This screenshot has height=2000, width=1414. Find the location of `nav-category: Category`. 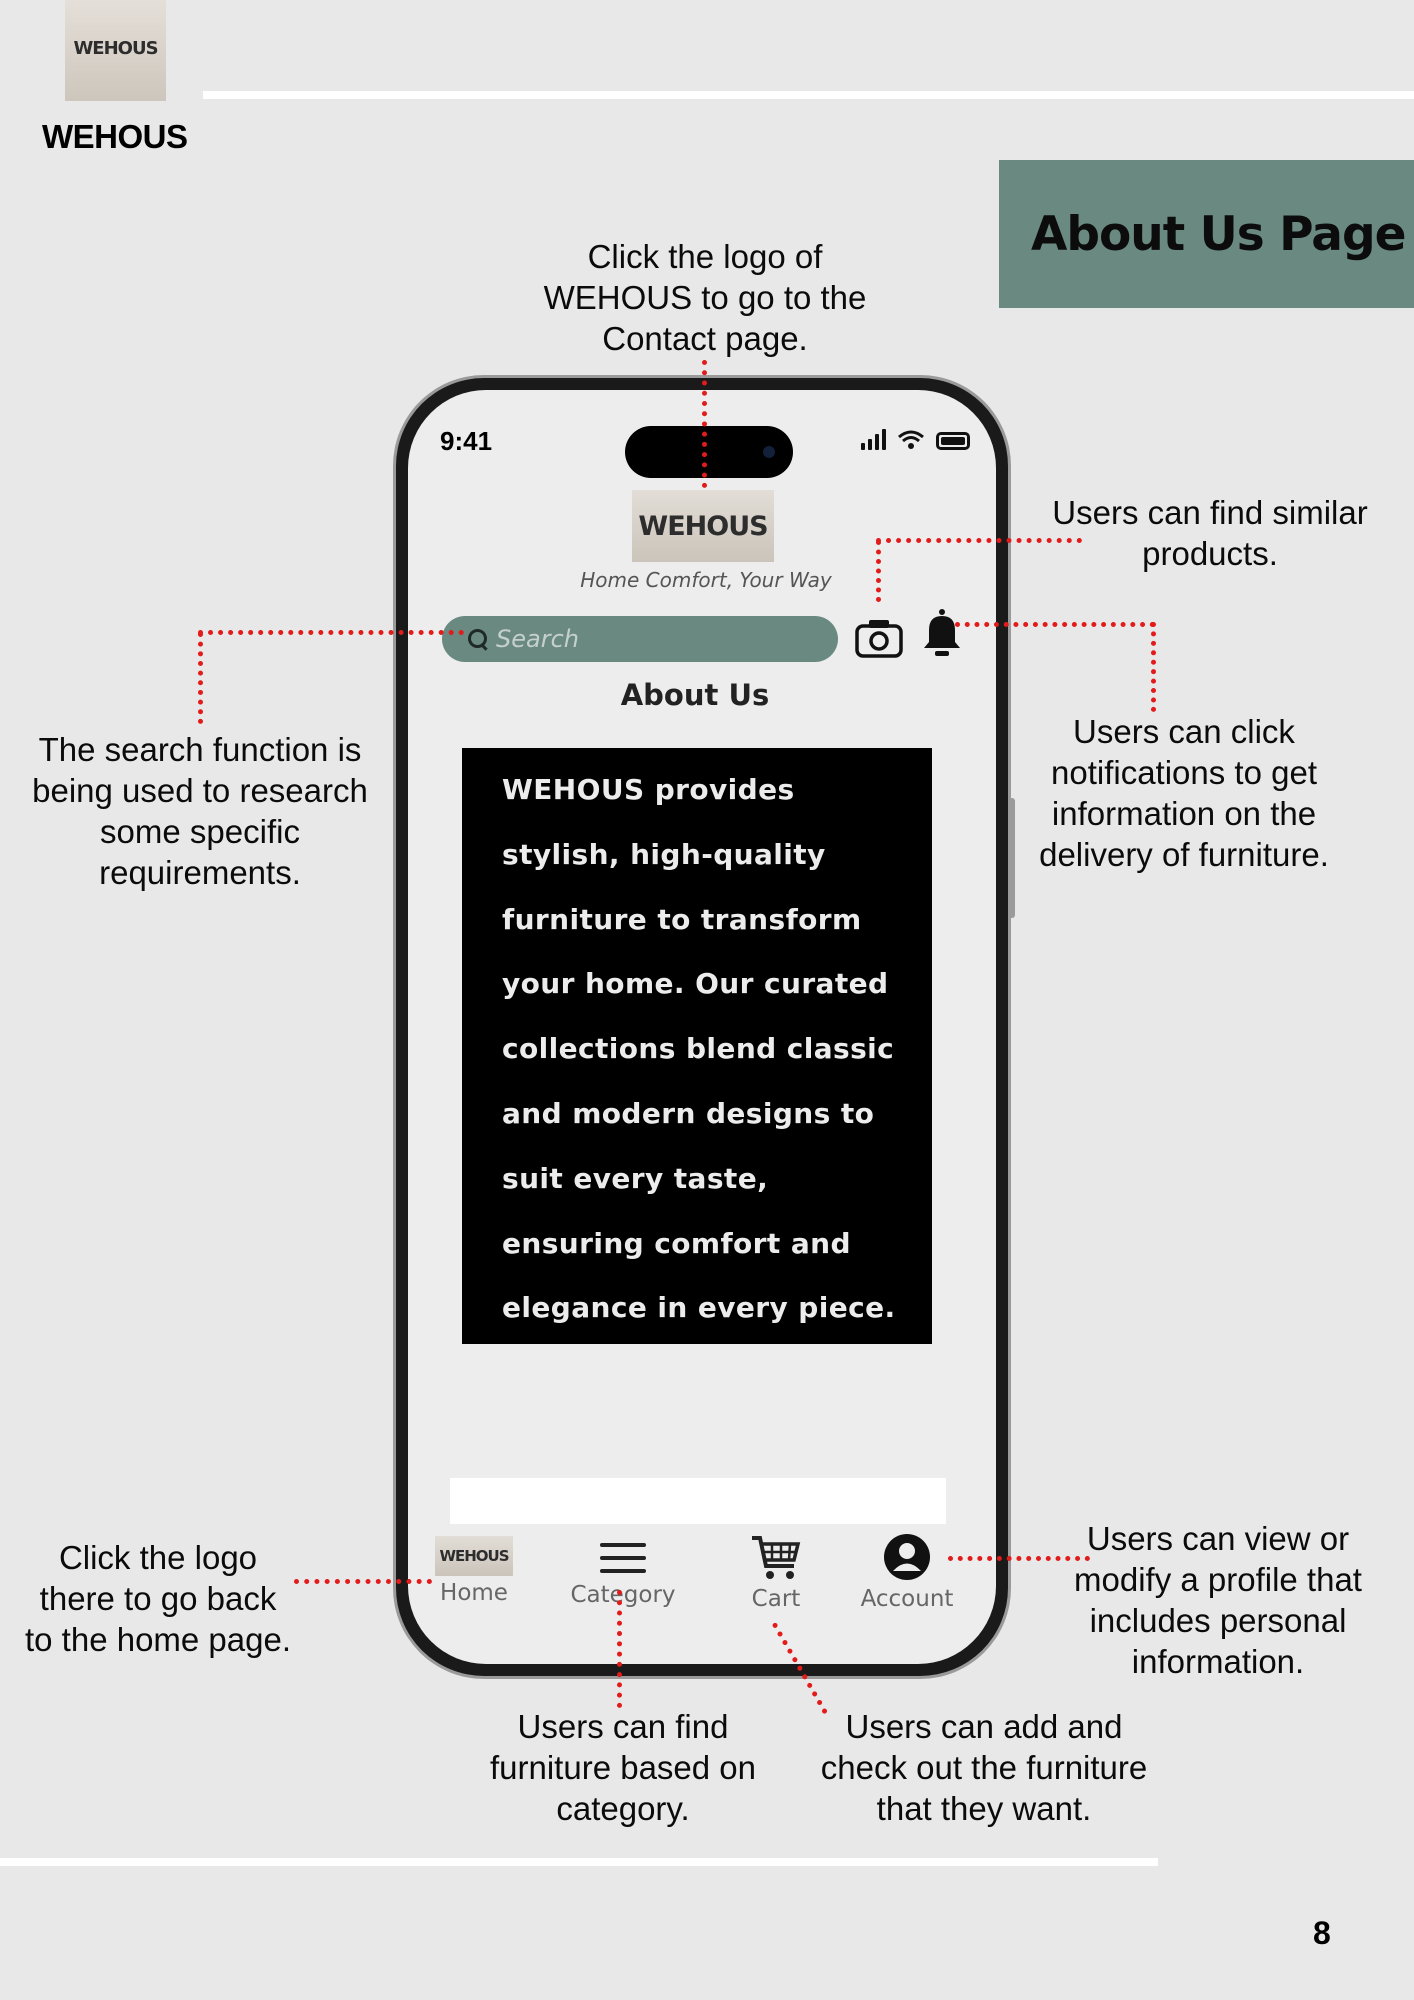

nav-category: Category is located at coordinates (623, 1569).